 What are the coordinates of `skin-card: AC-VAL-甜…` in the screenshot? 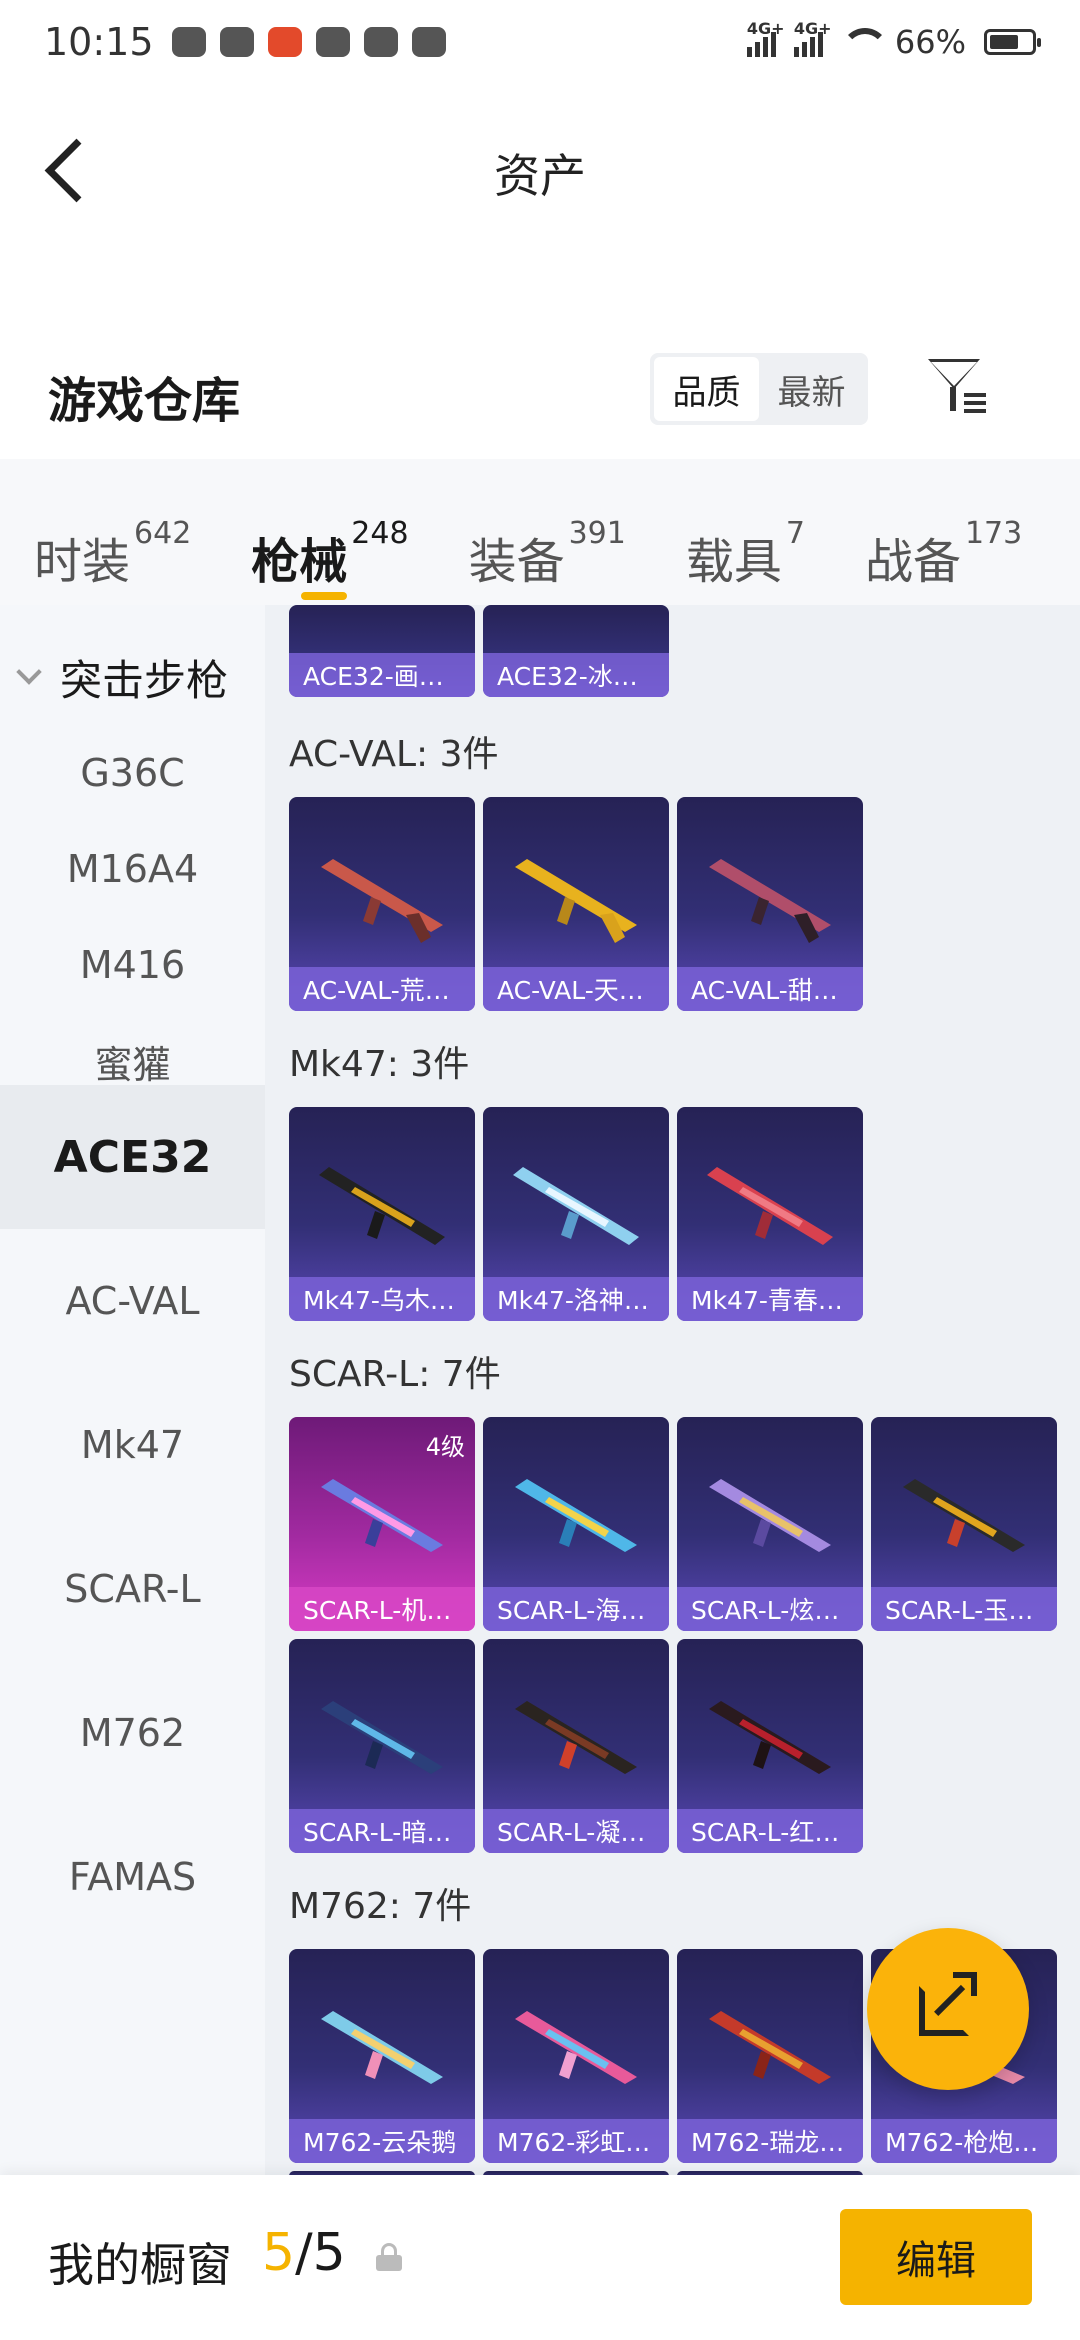 It's located at (770, 904).